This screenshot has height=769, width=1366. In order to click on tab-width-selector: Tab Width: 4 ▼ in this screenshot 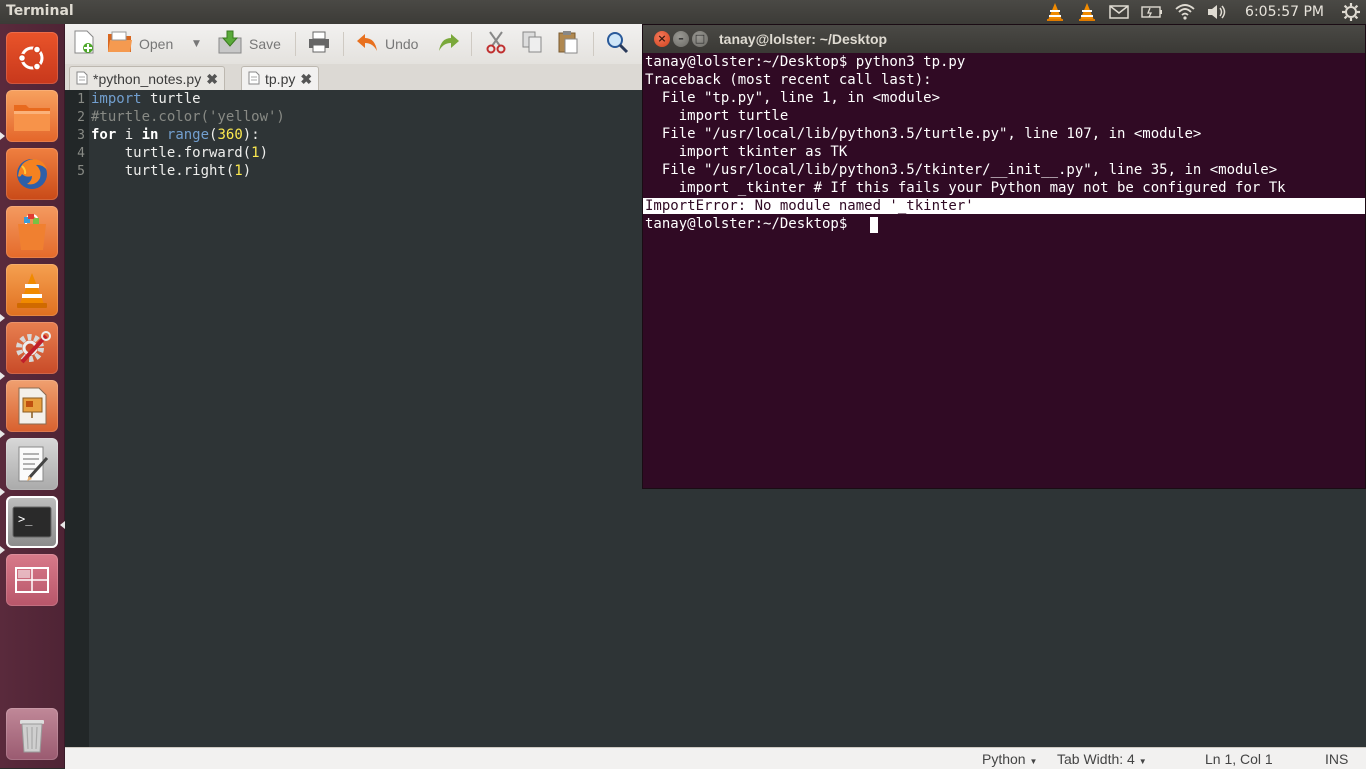, I will do `click(1102, 759)`.